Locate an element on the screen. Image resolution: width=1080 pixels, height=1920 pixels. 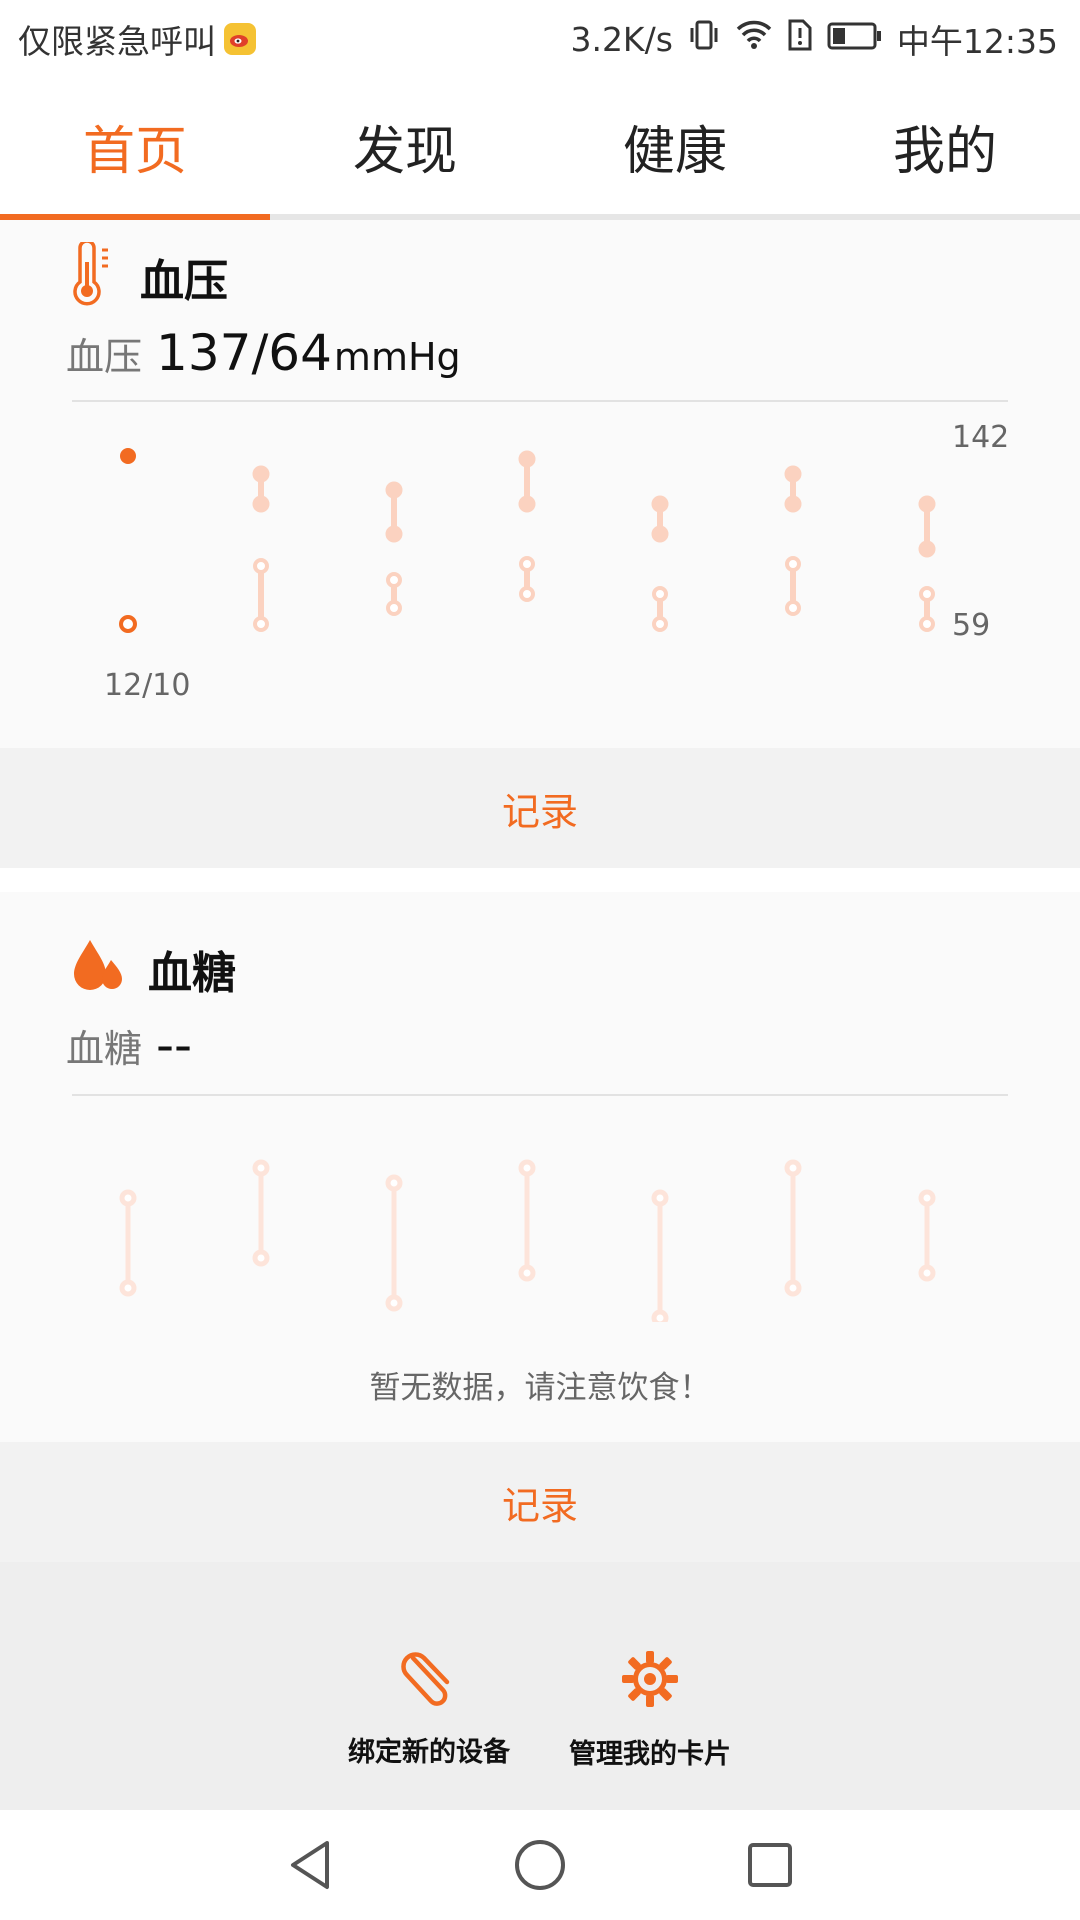
bs-empty-note: 暂无数据，请注意饮食！ is located at coordinates (540, 1388).